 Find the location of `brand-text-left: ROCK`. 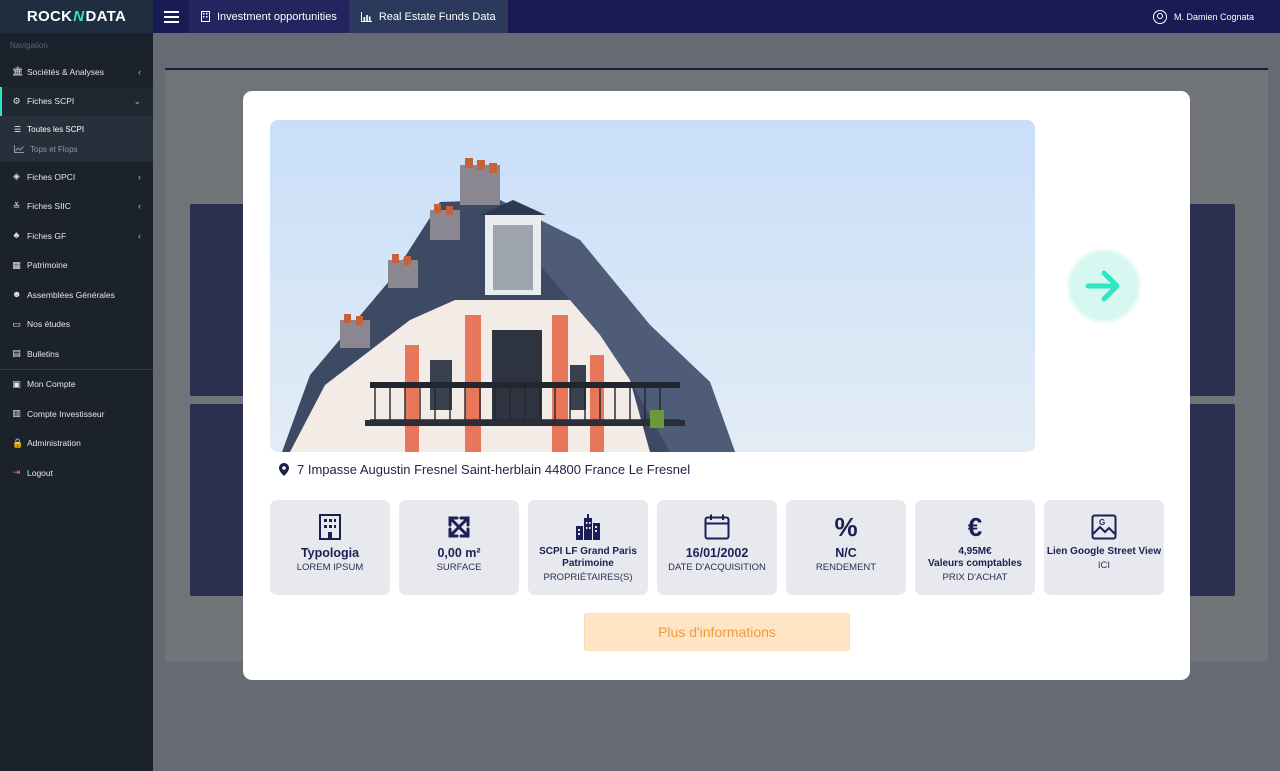

brand-text-left: ROCK is located at coordinates (49, 16).